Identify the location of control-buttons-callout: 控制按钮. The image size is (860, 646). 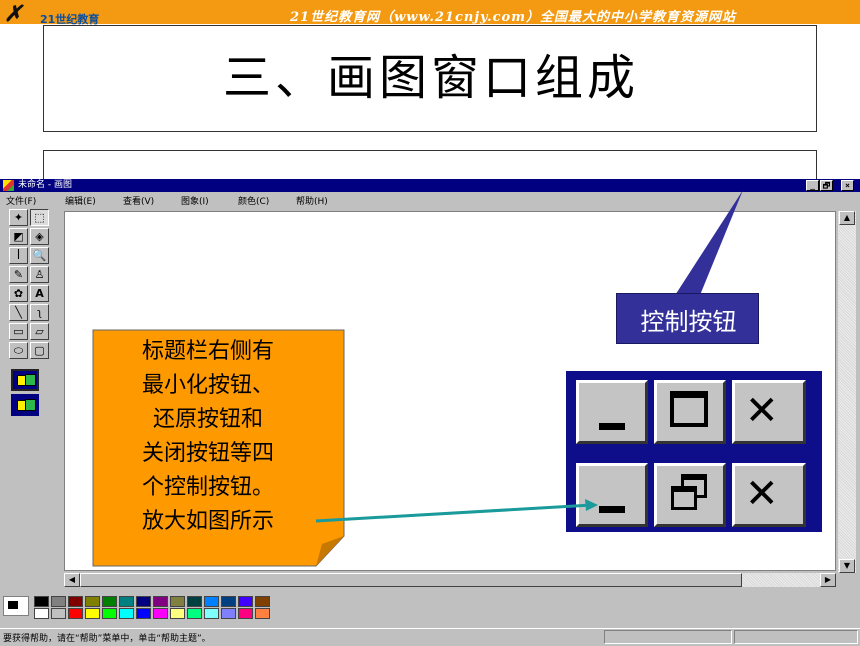
(687, 318).